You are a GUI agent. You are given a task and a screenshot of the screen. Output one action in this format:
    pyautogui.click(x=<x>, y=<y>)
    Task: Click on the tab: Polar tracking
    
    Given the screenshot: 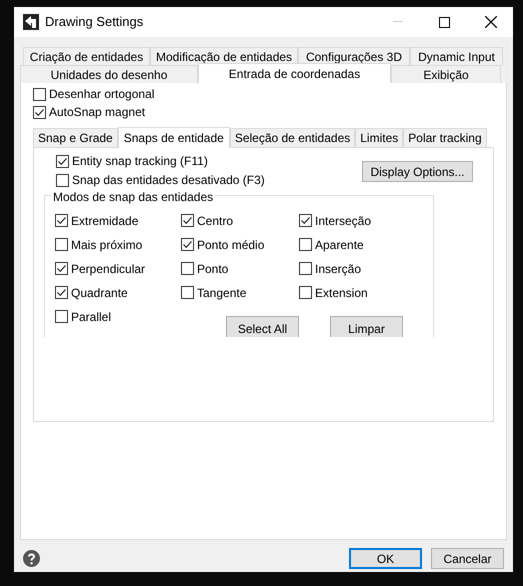 What is the action you would take?
    pyautogui.click(x=445, y=137)
    